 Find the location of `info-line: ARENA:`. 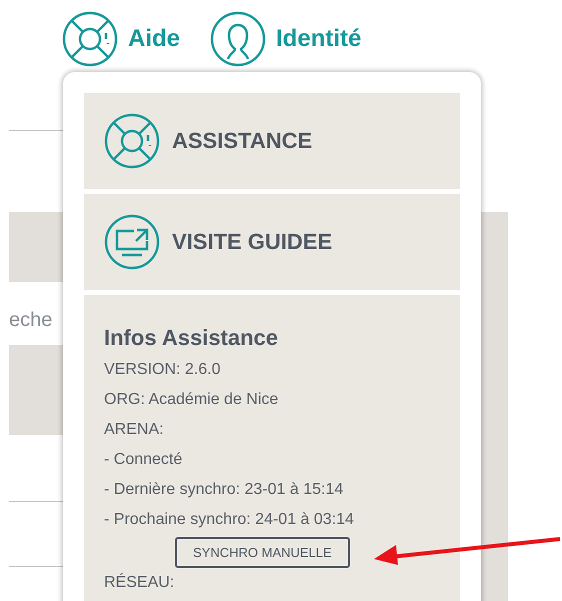

info-line: ARENA: is located at coordinates (134, 430).